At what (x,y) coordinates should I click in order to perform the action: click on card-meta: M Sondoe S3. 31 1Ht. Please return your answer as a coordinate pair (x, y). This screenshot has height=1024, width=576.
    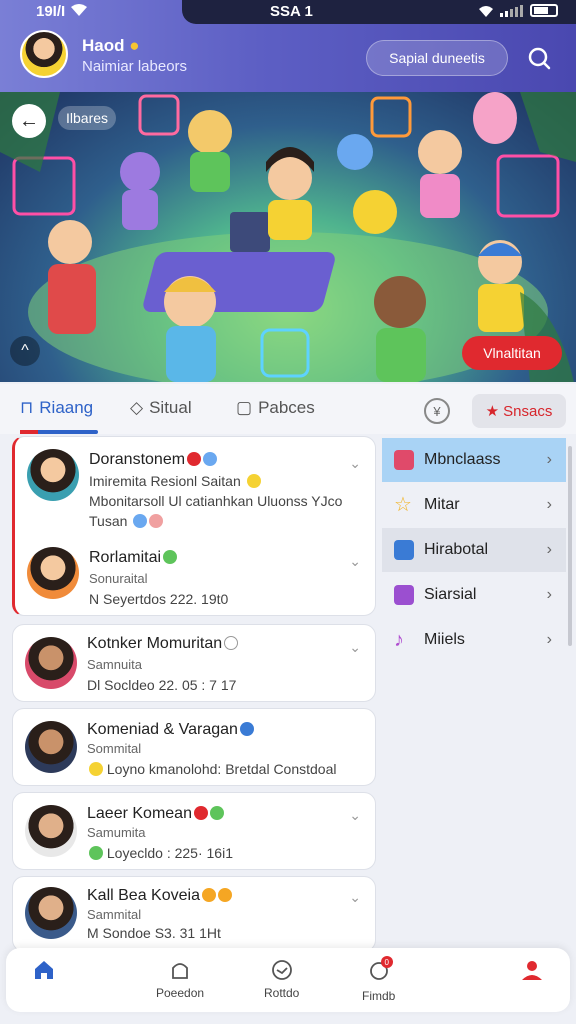
    Looking at the image, I should click on (154, 933).